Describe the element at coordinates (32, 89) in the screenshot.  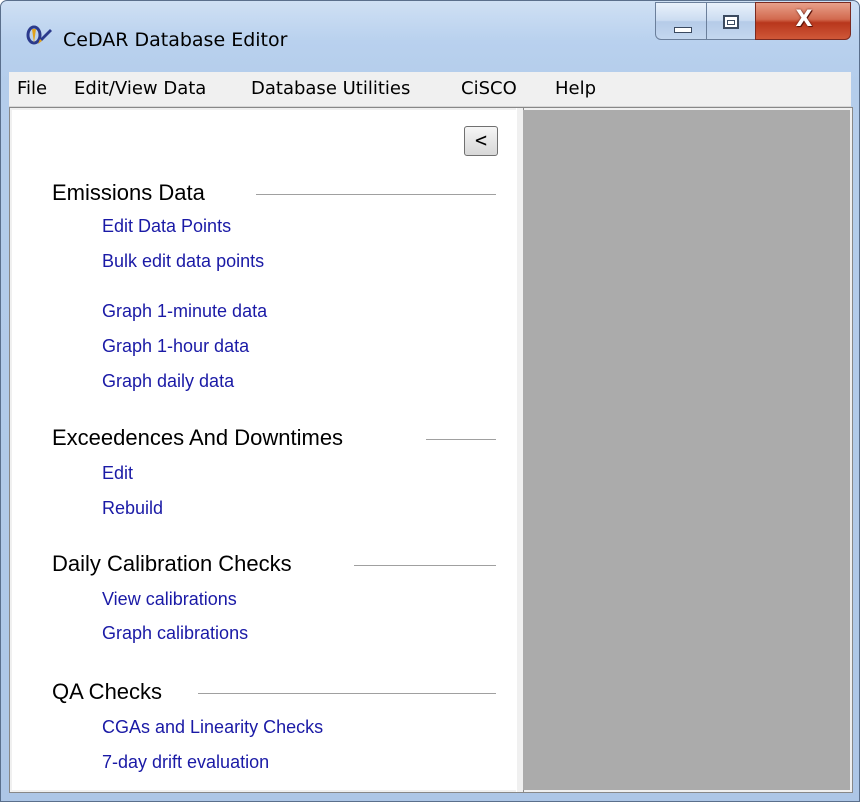
I see `menu-file: File` at that location.